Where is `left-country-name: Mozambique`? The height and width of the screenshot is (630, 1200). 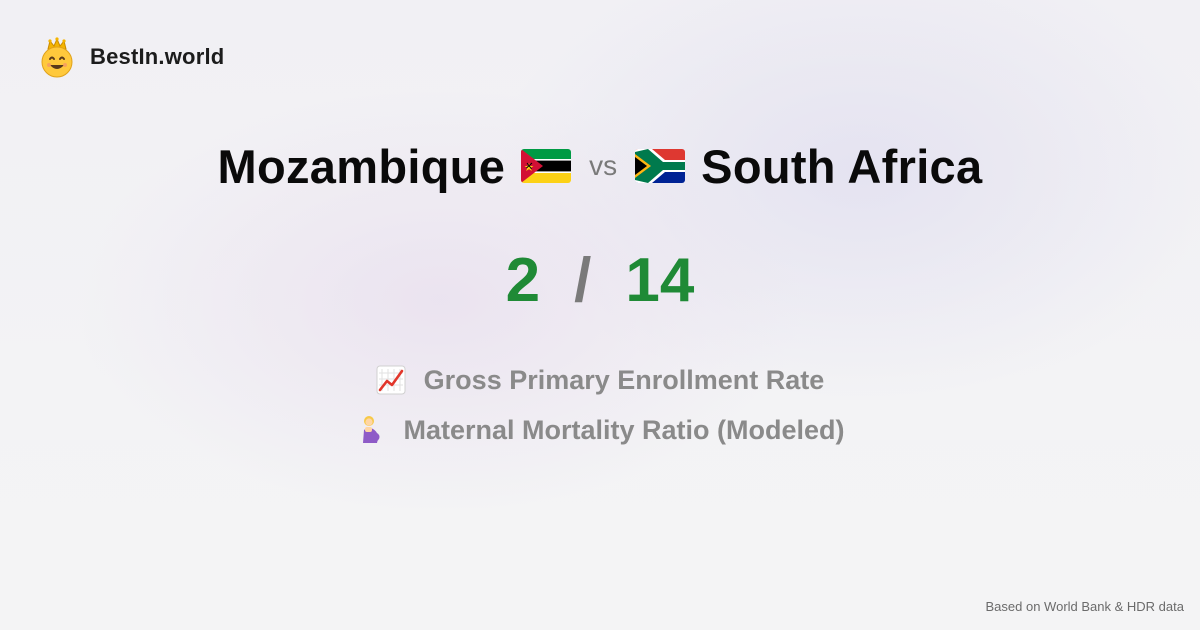 left-country-name: Mozambique is located at coordinates (361, 166).